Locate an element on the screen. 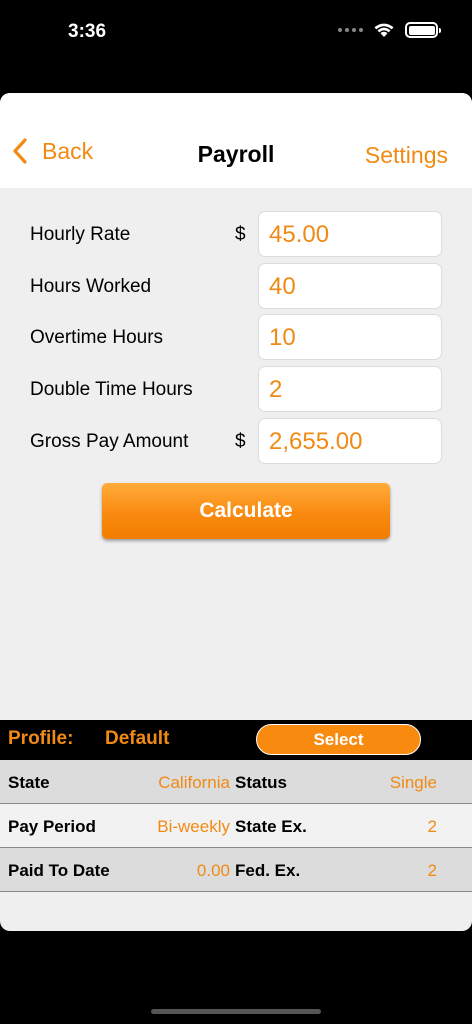 This screenshot has width=472, height=1024. hourly-rate-input: 45.00 is located at coordinates (350, 234).